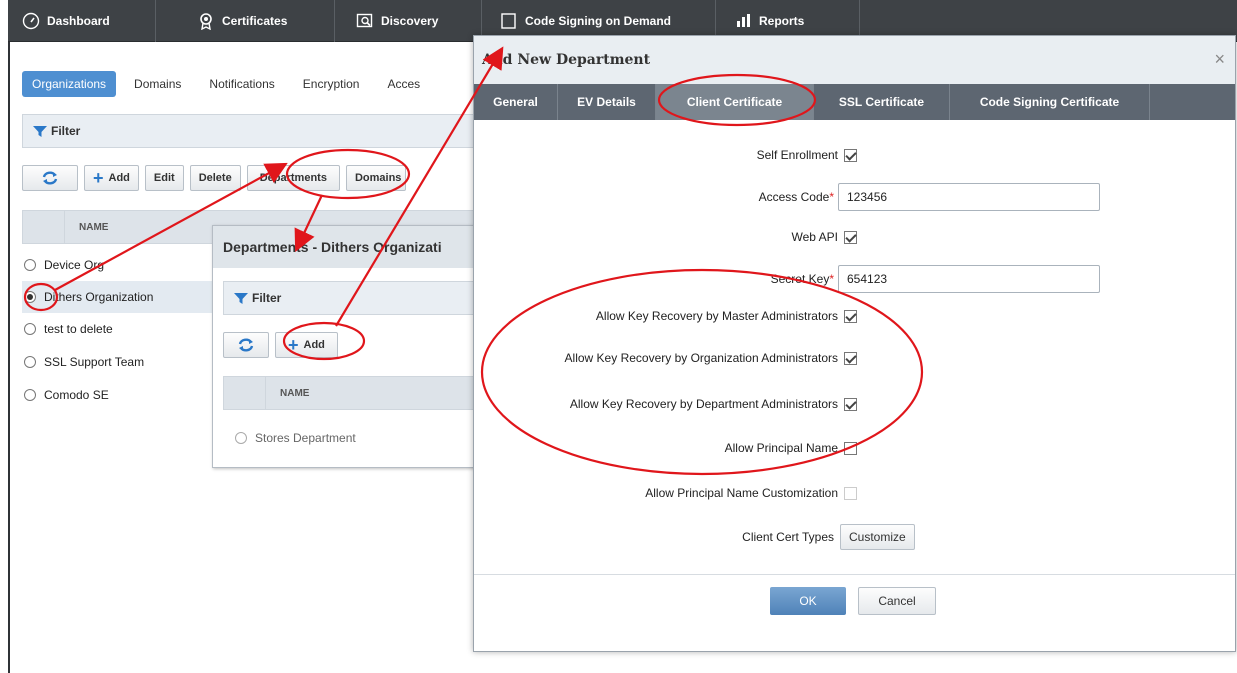 This screenshot has height=673, width=1237. Describe the element at coordinates (598, 21) in the screenshot. I see `nav-tab-label: Code Signing on Demand` at that location.